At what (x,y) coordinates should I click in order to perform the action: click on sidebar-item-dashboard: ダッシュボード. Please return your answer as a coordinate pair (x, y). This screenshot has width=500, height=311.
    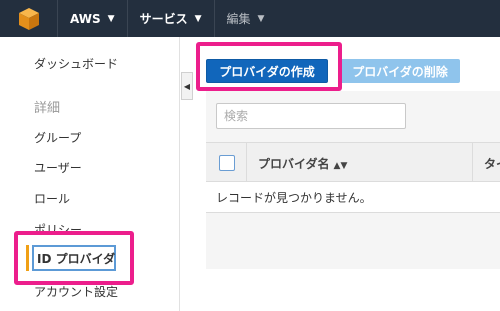
    Looking at the image, I should click on (76, 63).